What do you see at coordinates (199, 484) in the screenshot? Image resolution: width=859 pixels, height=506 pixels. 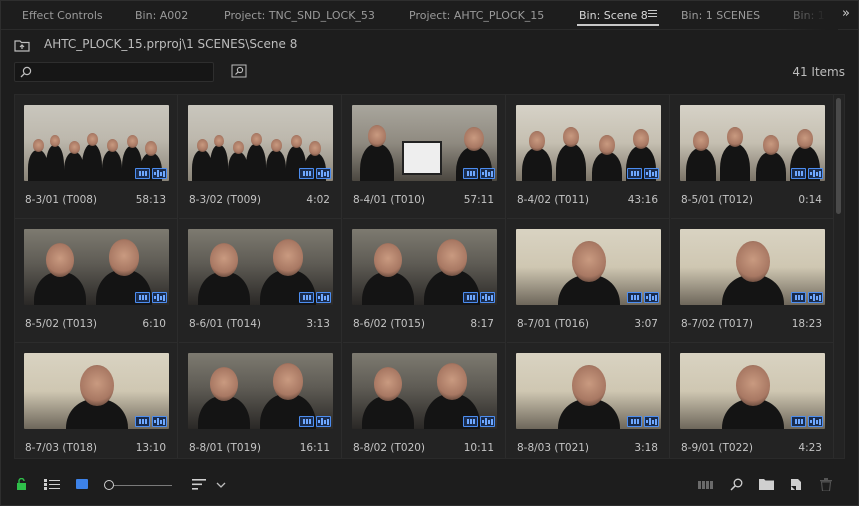 I see `sort-icon` at bounding box center [199, 484].